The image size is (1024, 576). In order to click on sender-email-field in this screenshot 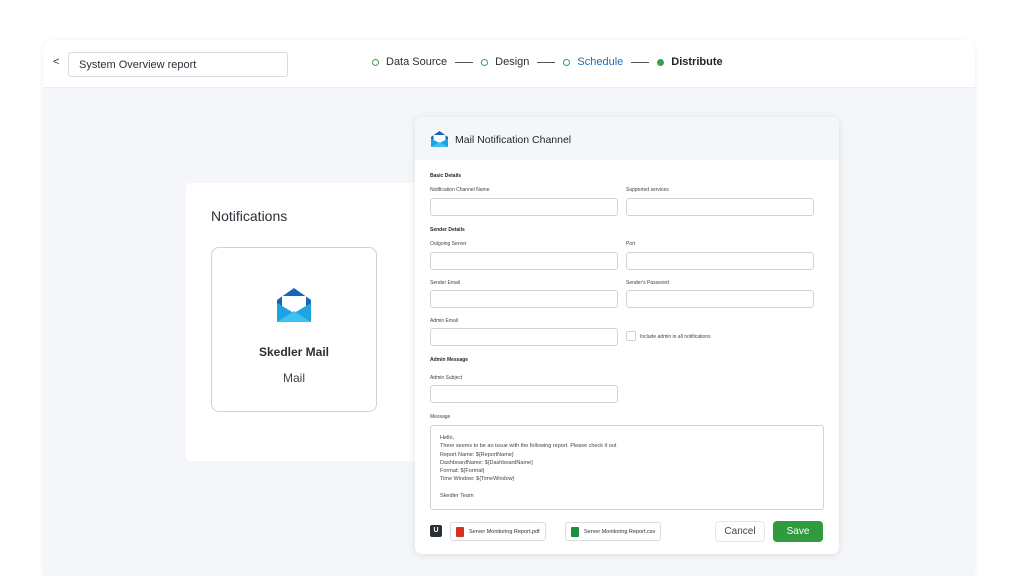, I will do `click(524, 299)`.